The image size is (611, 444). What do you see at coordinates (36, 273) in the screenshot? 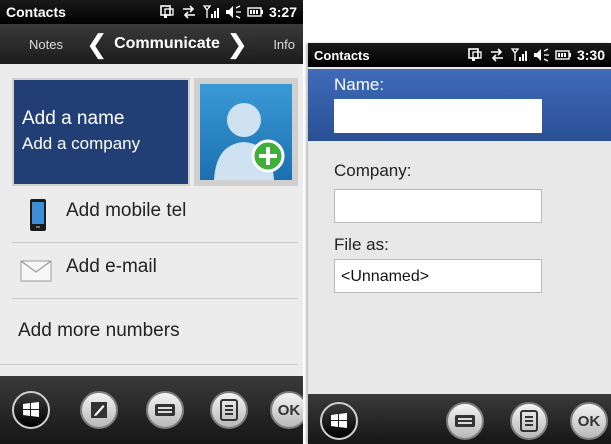
I see `envelope-icon` at bounding box center [36, 273].